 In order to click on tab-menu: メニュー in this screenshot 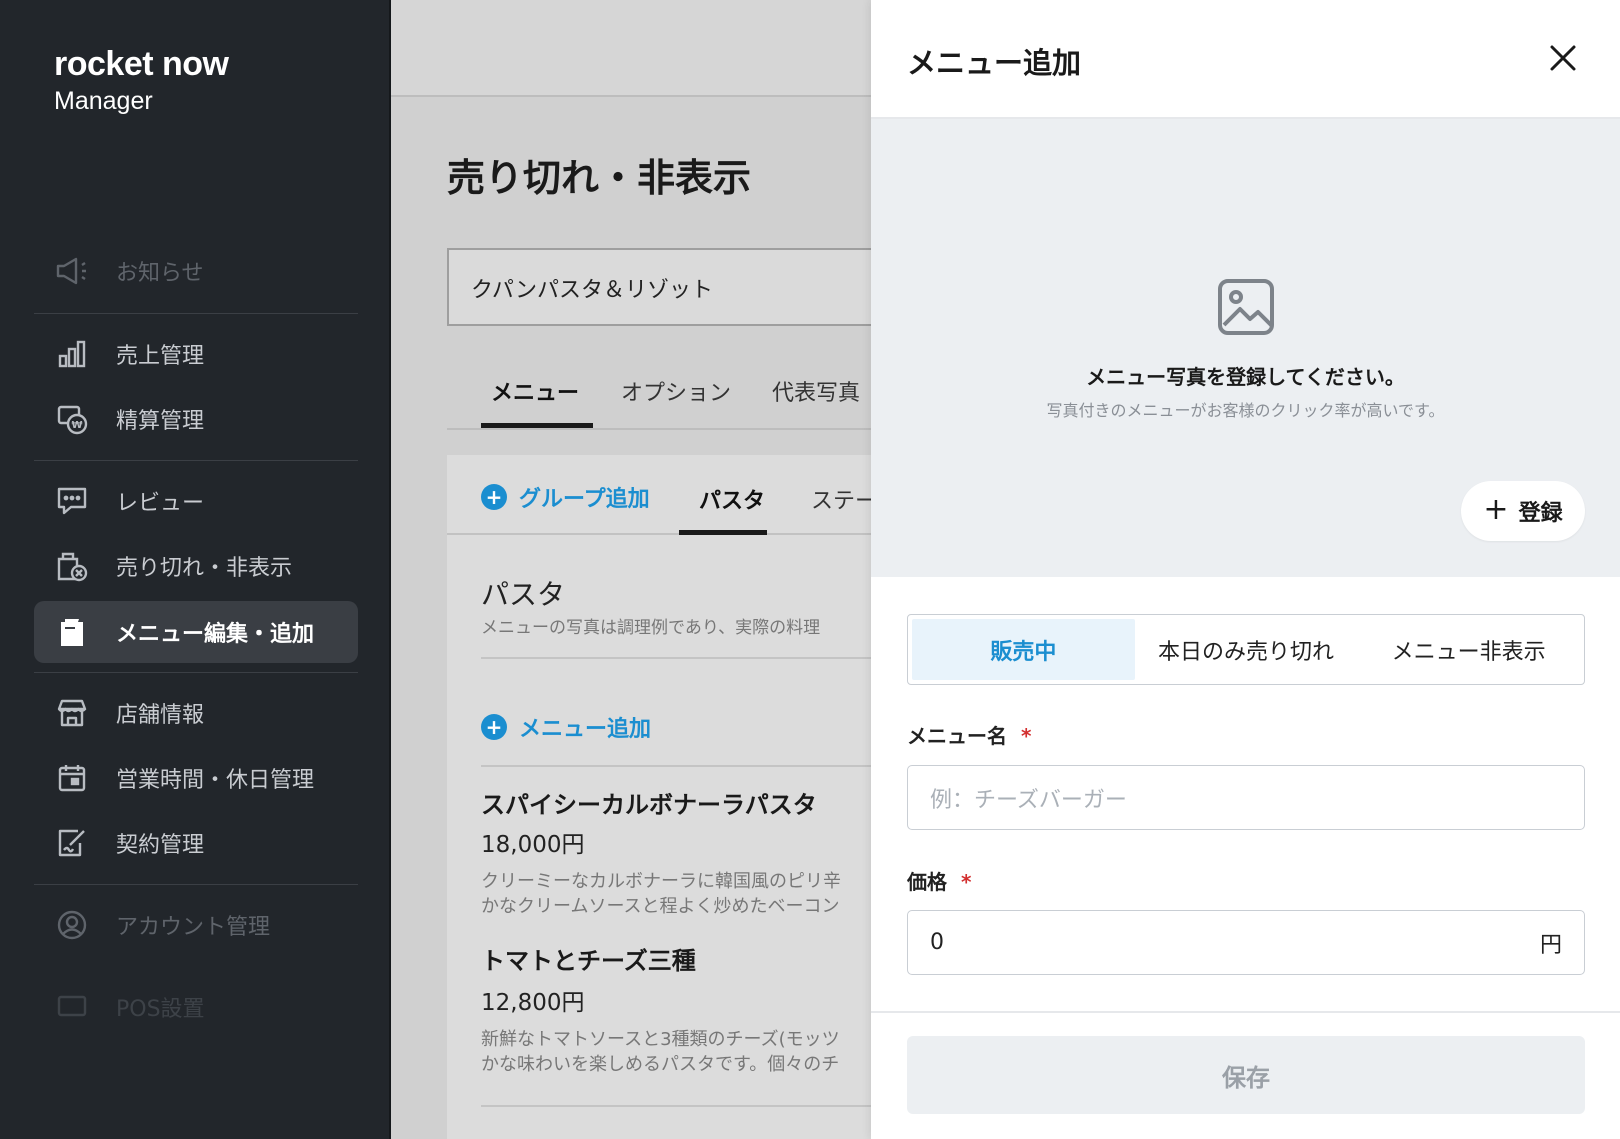, I will do `click(535, 391)`.